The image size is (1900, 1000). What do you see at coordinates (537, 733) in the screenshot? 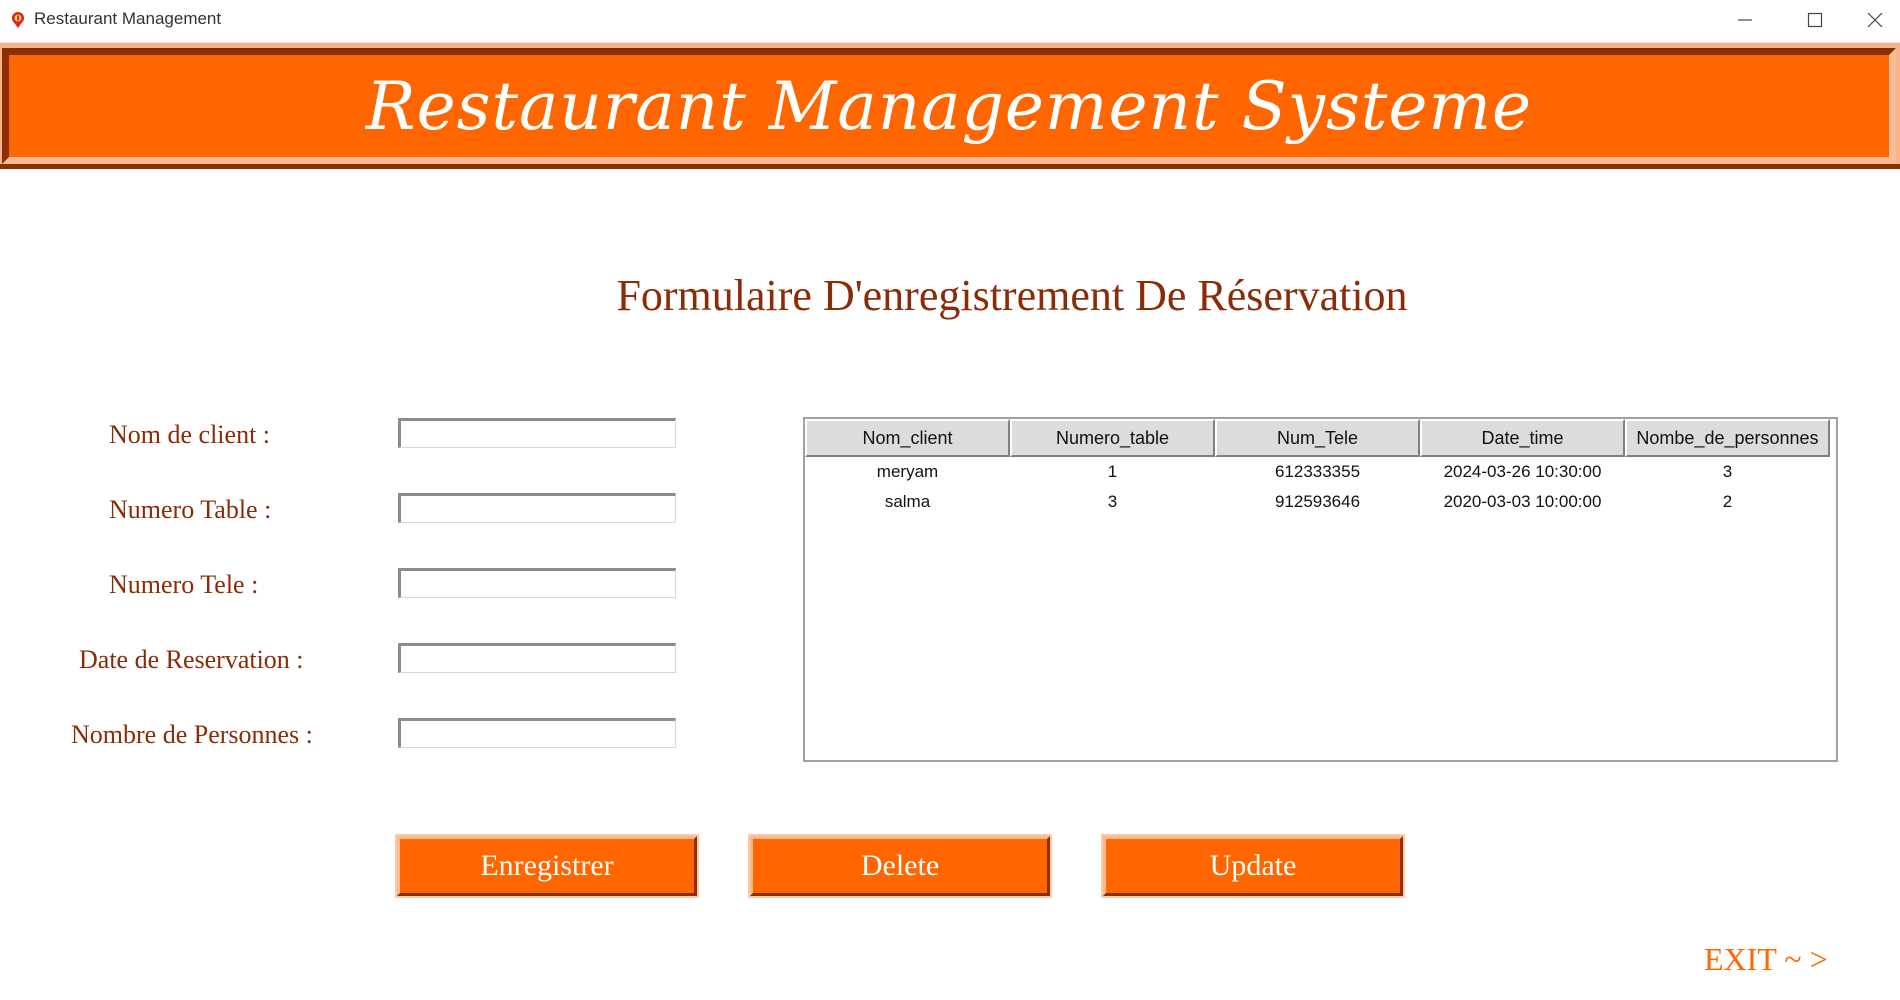
I see `nombre-personnes-input` at bounding box center [537, 733].